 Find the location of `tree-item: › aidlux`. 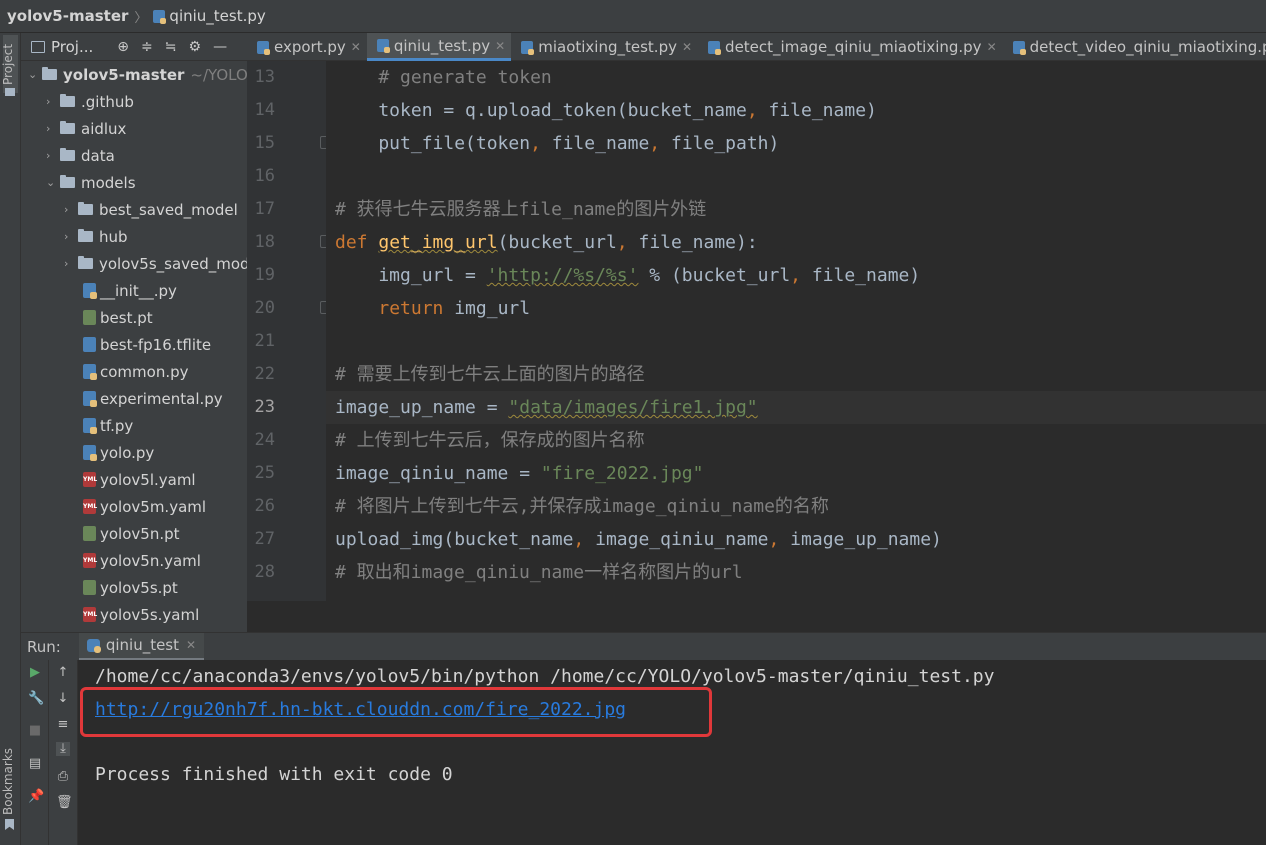

tree-item: › aidlux is located at coordinates (86, 128).